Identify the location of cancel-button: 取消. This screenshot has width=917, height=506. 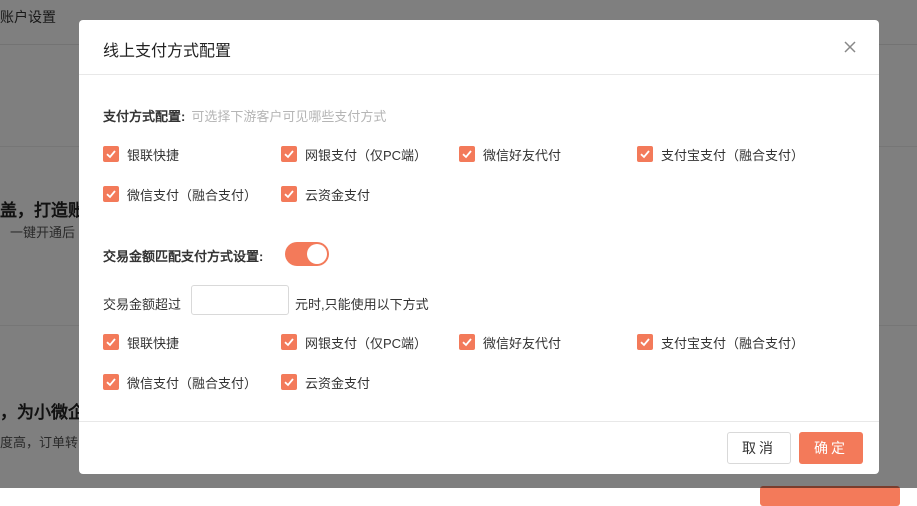
(759, 448).